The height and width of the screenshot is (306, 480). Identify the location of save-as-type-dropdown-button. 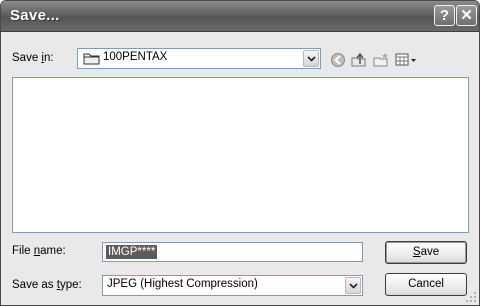
(353, 285).